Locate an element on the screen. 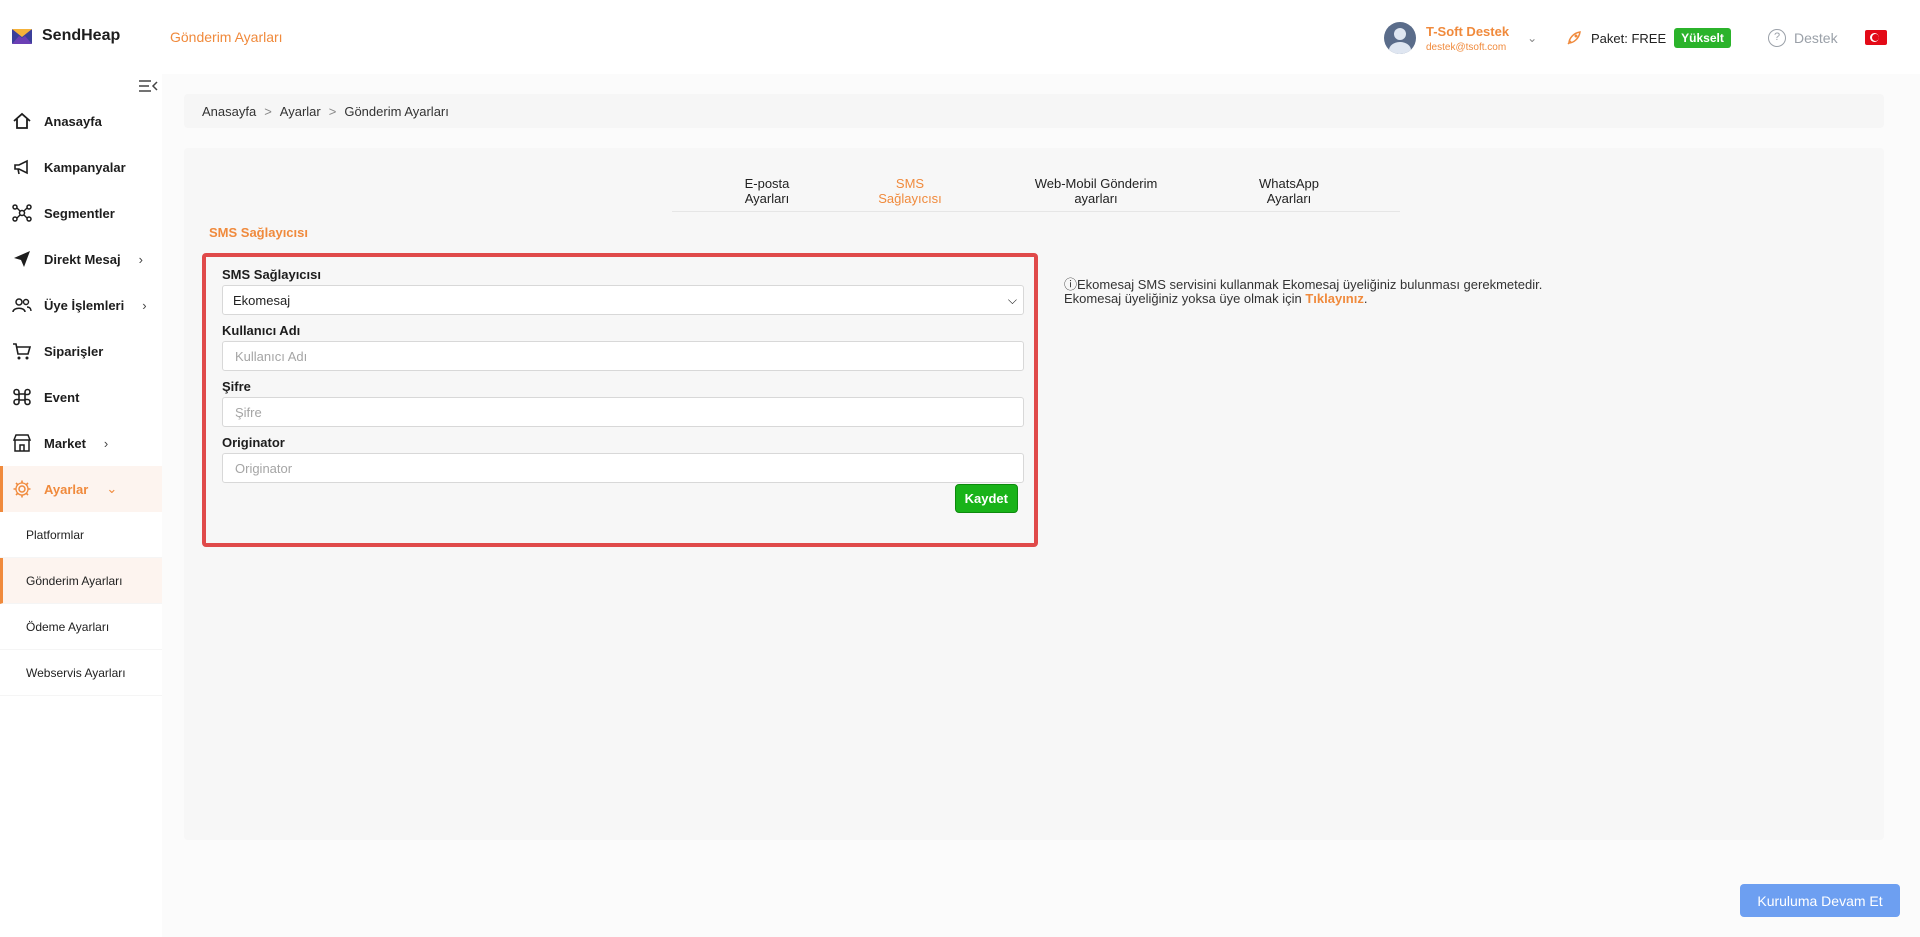 This screenshot has height=937, width=1920. breadcrumb-item-current: Gönderim Ayarları is located at coordinates (396, 111).